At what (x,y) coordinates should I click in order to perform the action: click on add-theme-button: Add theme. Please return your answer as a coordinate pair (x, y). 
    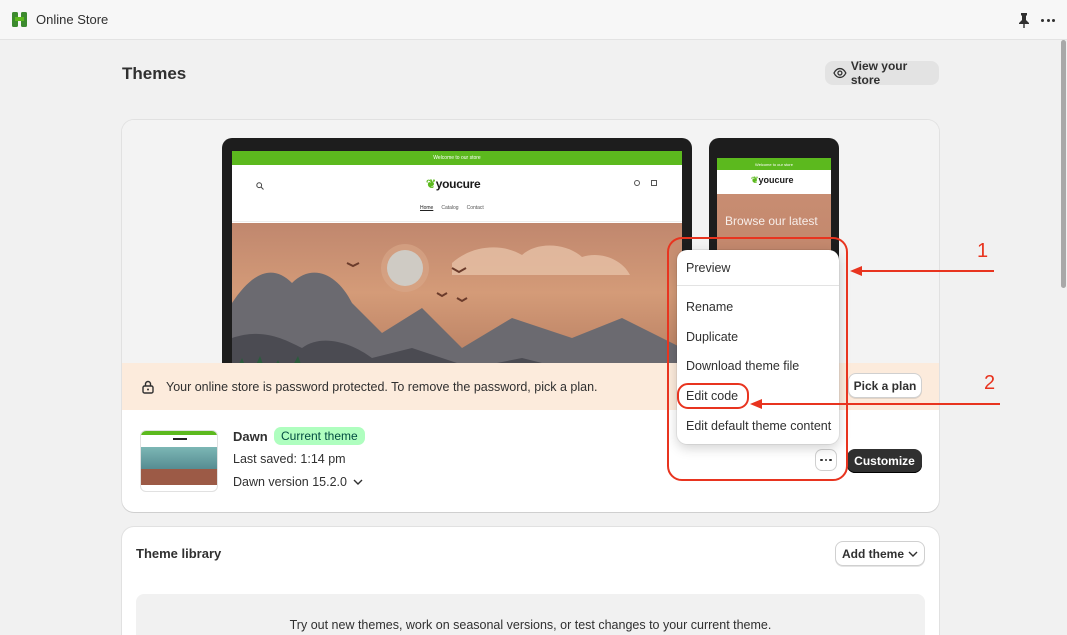
    Looking at the image, I should click on (880, 553).